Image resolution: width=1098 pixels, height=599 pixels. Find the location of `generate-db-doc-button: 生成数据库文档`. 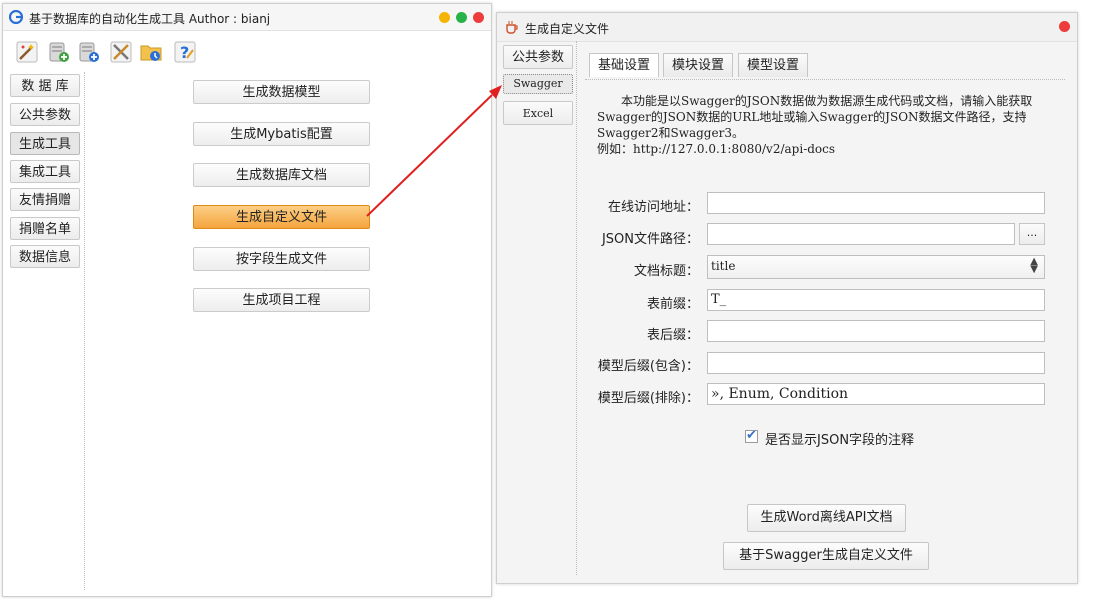

generate-db-doc-button: 生成数据库文档 is located at coordinates (281, 175).